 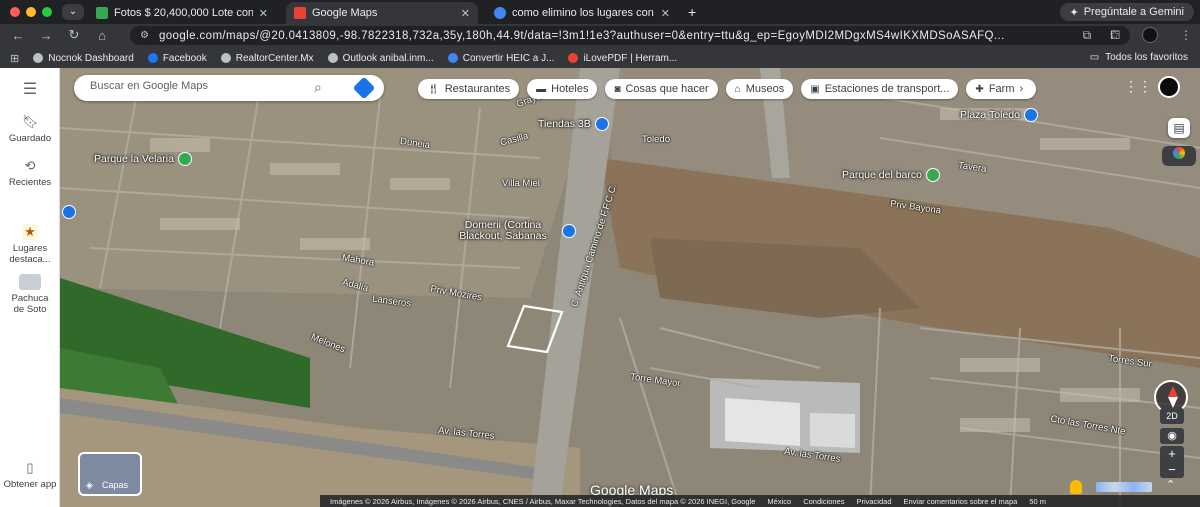 I want to click on view-2d-toggle: 2D, so click(x=1172, y=416).